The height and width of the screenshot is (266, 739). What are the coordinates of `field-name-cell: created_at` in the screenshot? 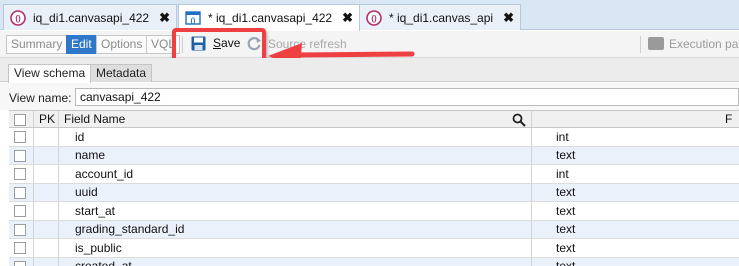 It's located at (103, 262).